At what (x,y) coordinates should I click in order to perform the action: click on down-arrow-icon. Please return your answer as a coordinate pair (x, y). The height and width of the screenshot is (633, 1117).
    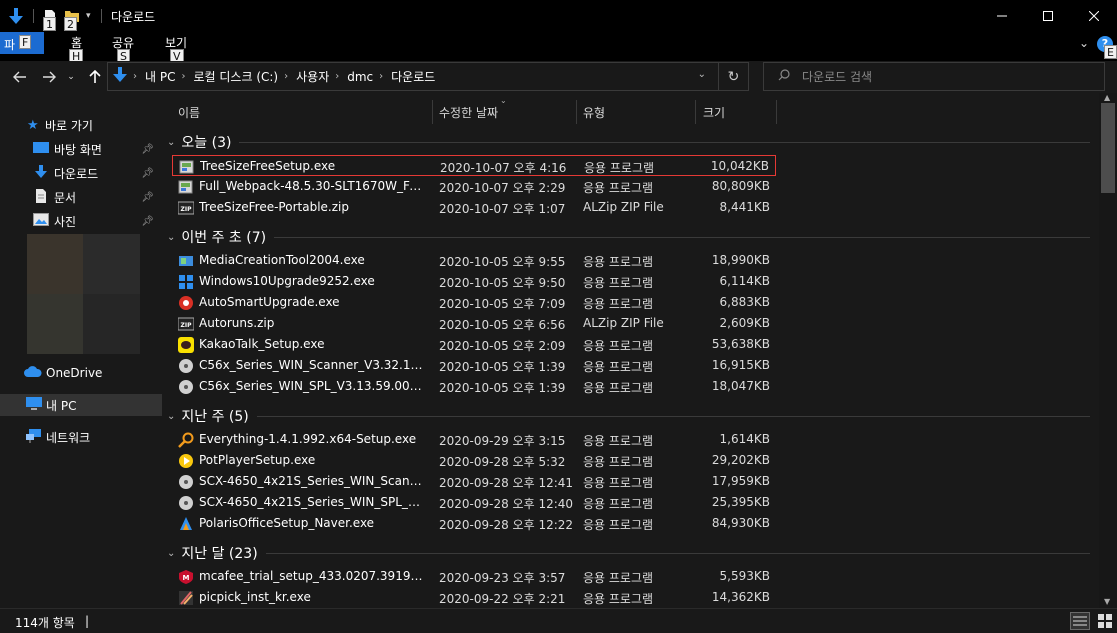
    Looking at the image, I should click on (16, 16).